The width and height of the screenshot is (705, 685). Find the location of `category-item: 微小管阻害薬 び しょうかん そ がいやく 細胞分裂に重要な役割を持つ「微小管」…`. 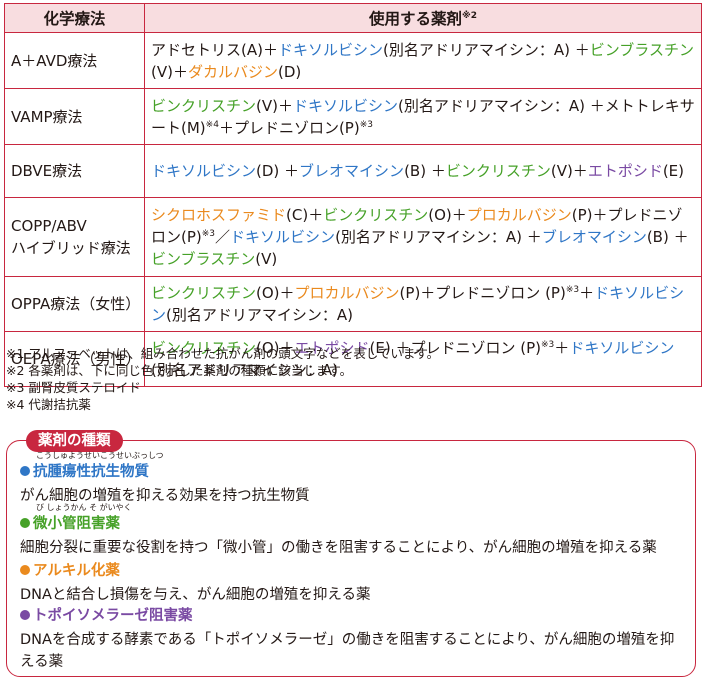

category-item: 微小管阻害薬 び しょうかん そ がいやく 細胞分裂に重要な役割を持つ「微小管」… is located at coordinates (351, 531).